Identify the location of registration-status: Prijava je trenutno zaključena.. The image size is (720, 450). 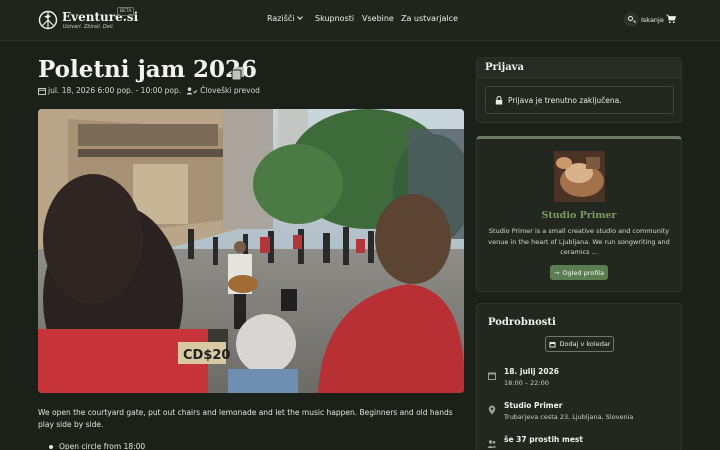
(565, 100).